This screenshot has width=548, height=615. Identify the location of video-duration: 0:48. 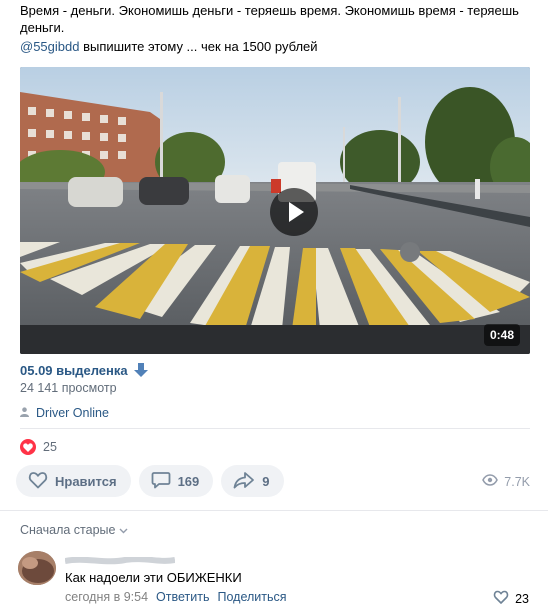
(501, 335).